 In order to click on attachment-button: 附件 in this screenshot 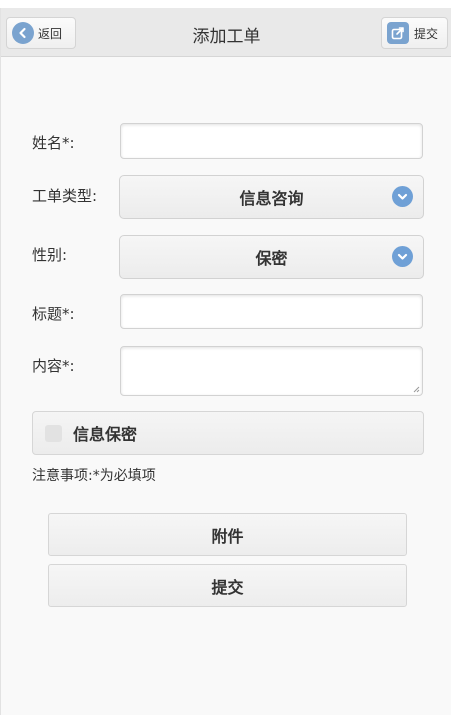, I will do `click(227, 534)`.